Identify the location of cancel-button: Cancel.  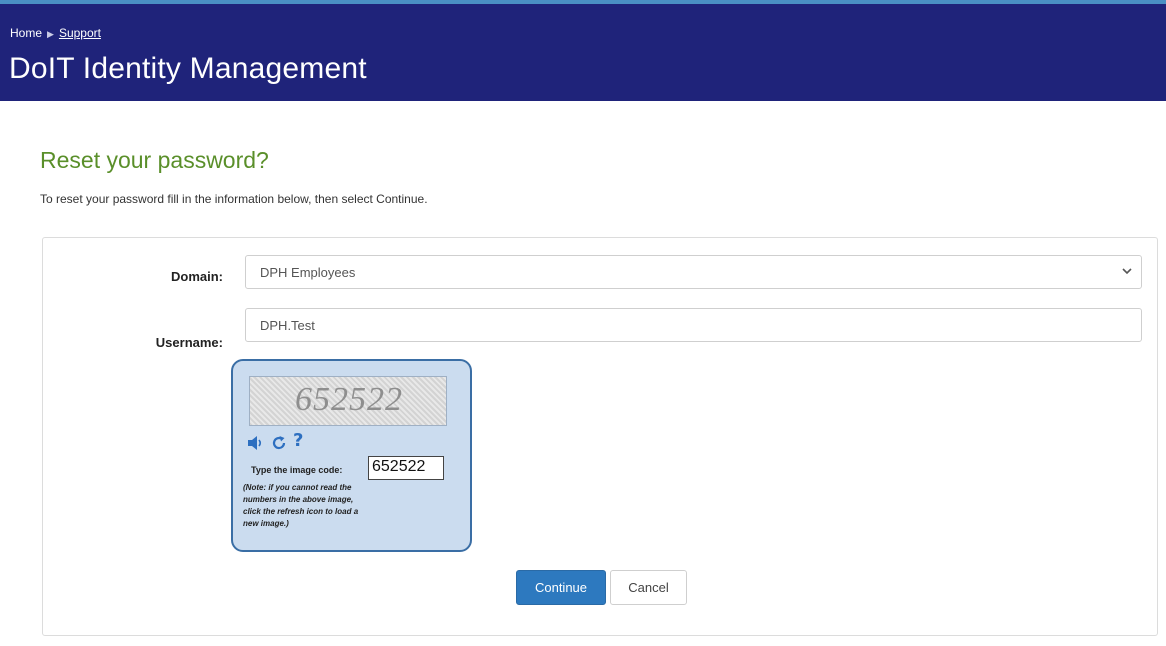
(648, 587).